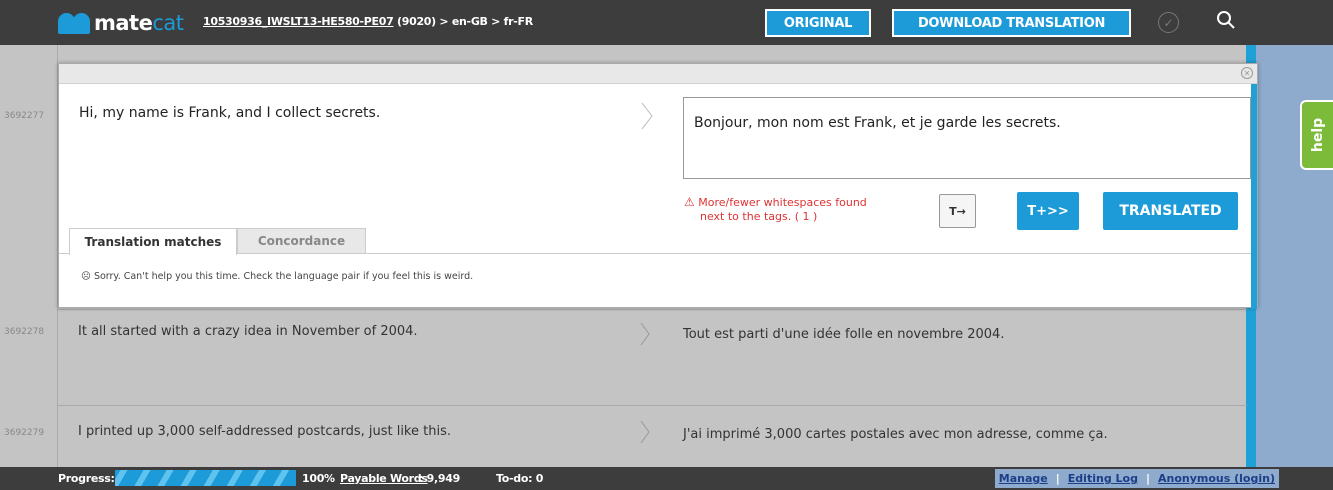 This screenshot has width=1333, height=490. I want to click on footer-links: Manage | Editing Log | Anonymous (login), so click(1136, 478).